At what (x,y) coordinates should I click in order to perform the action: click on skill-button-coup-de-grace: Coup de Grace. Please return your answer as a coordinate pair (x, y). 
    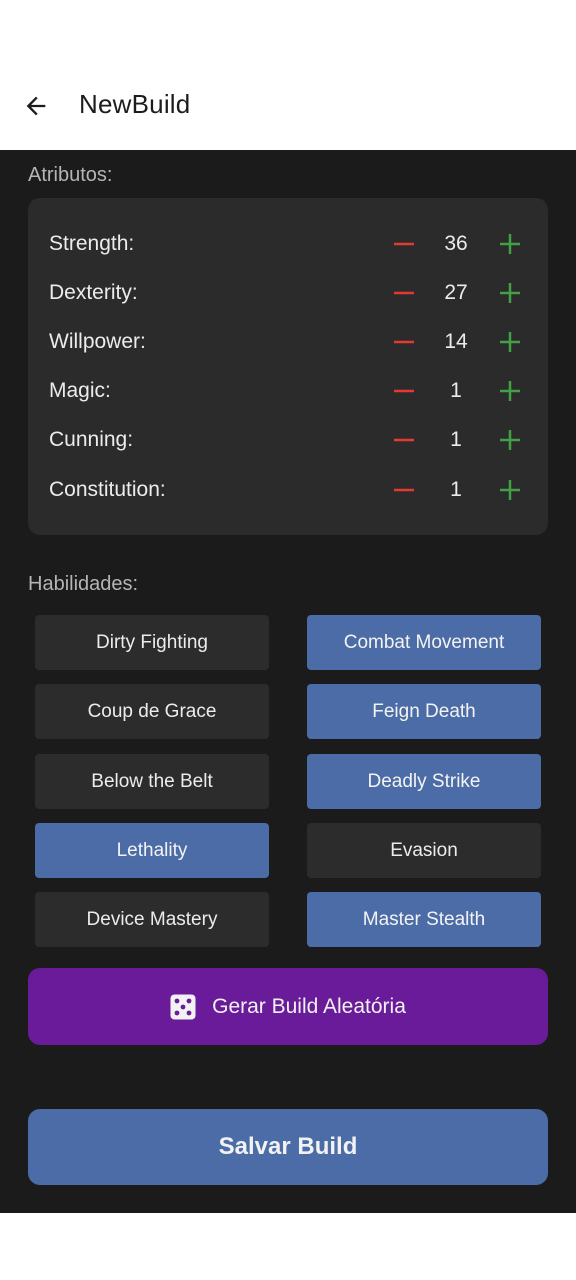
    Looking at the image, I should click on (152, 711).